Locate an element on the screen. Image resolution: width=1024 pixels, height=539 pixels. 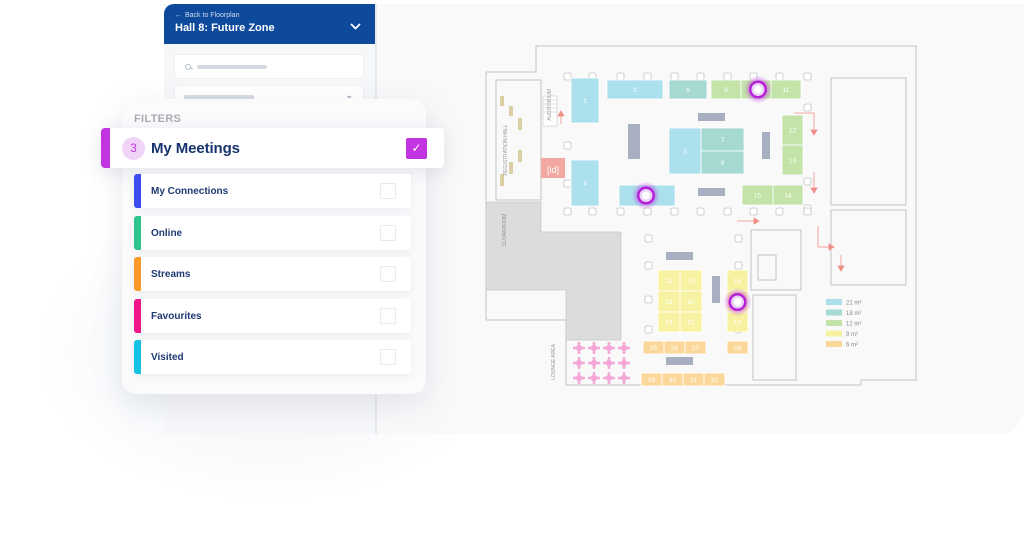
booth-number: 25 is located at coordinates (654, 348).